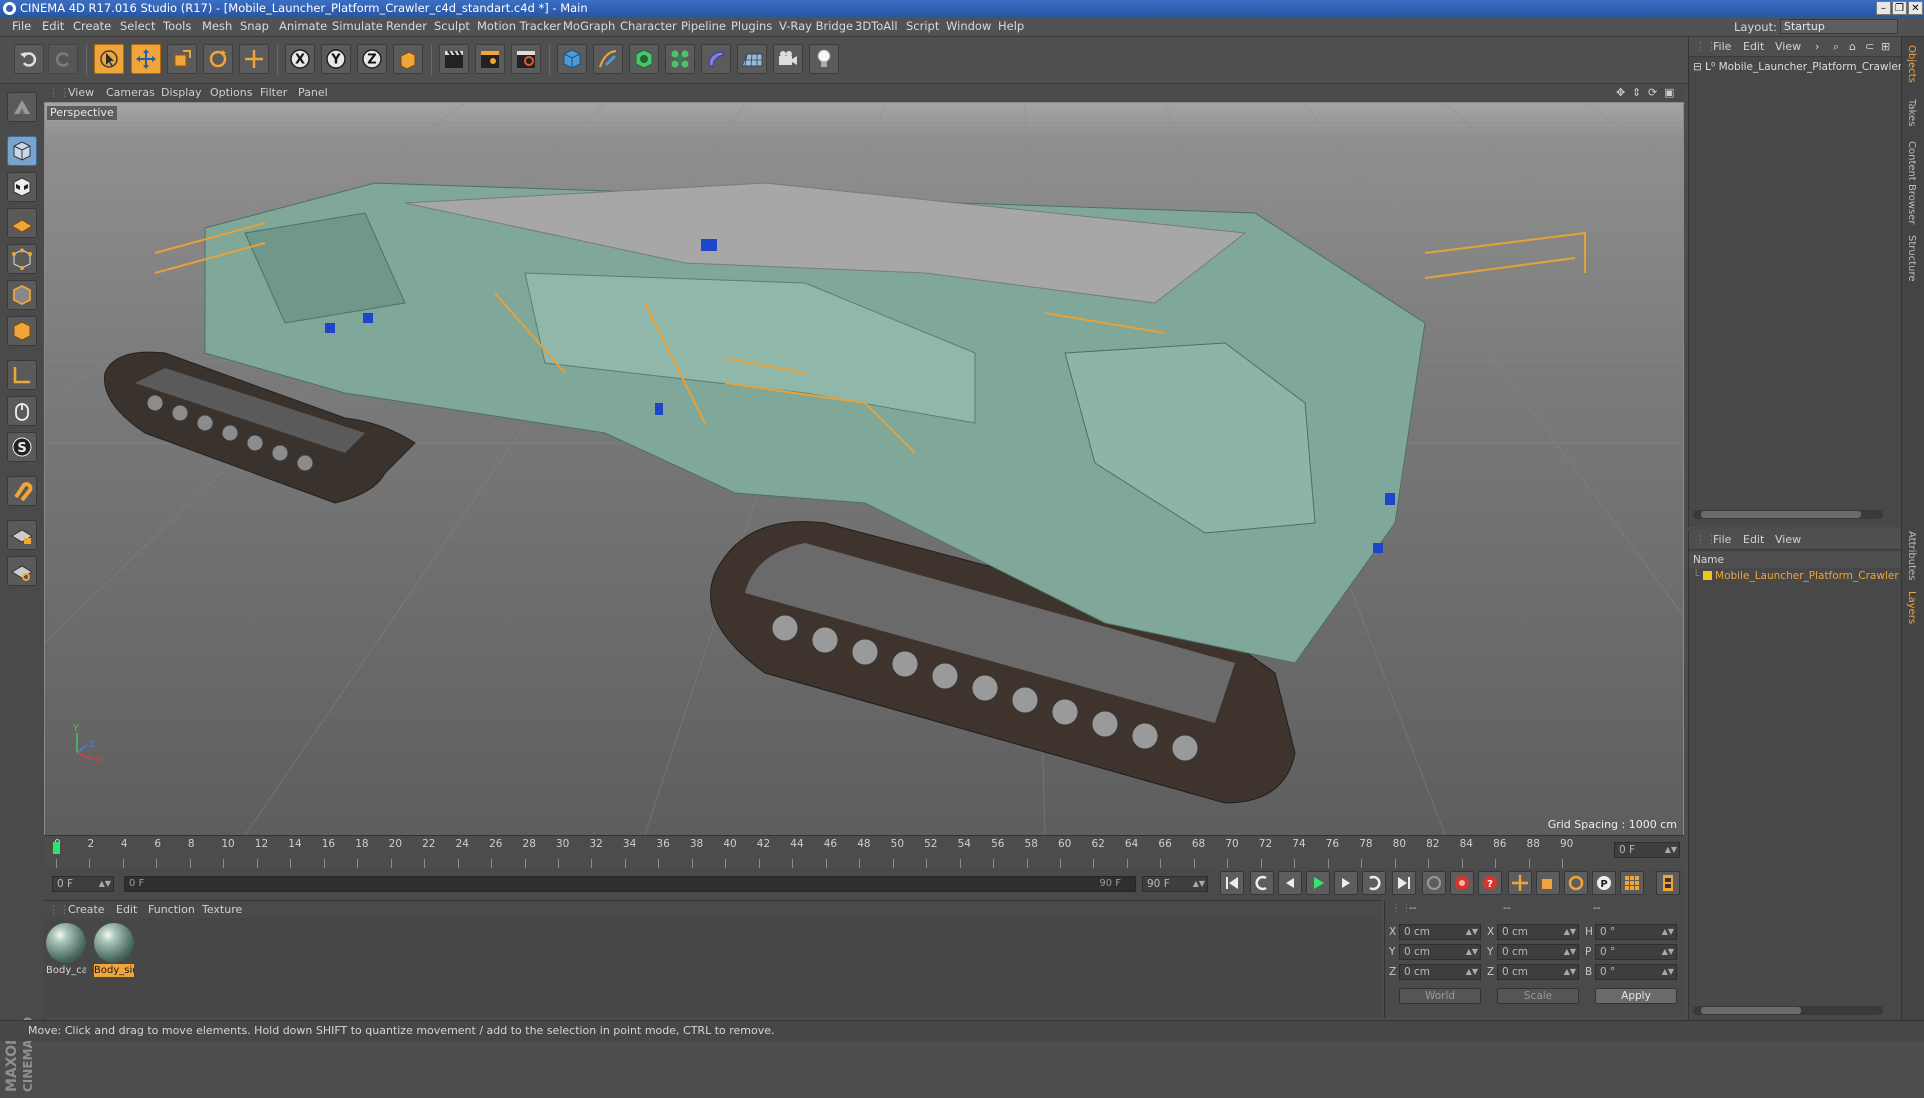 The image size is (1924, 1098). I want to click on menu-vray-bridge: V-Ray Bridge, so click(816, 26).